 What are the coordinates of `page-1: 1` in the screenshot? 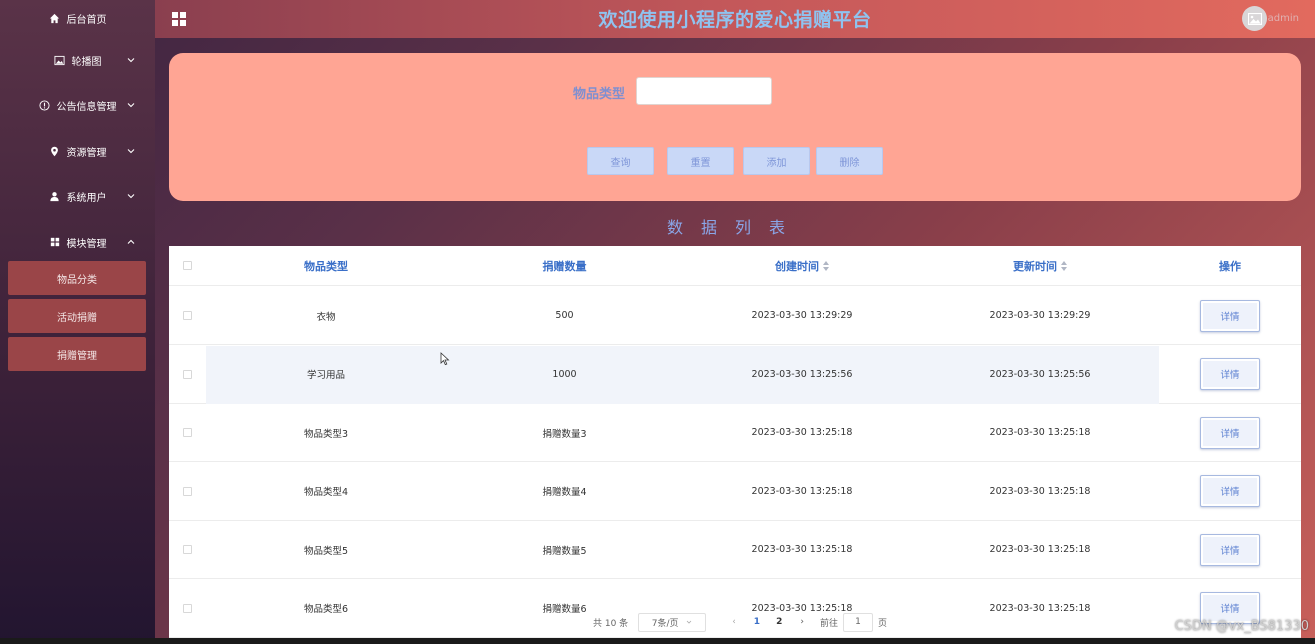 It's located at (757, 622).